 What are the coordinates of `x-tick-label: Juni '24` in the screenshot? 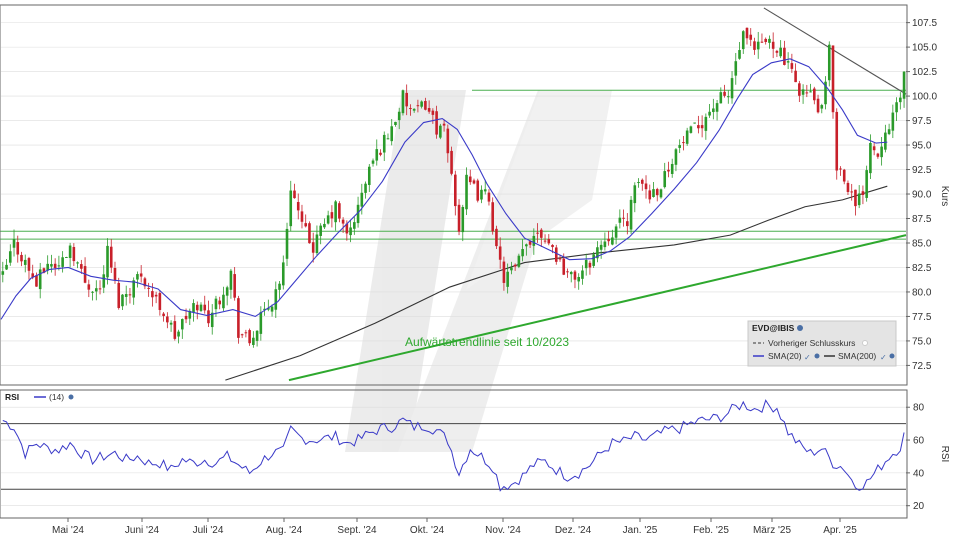 It's located at (142, 530).